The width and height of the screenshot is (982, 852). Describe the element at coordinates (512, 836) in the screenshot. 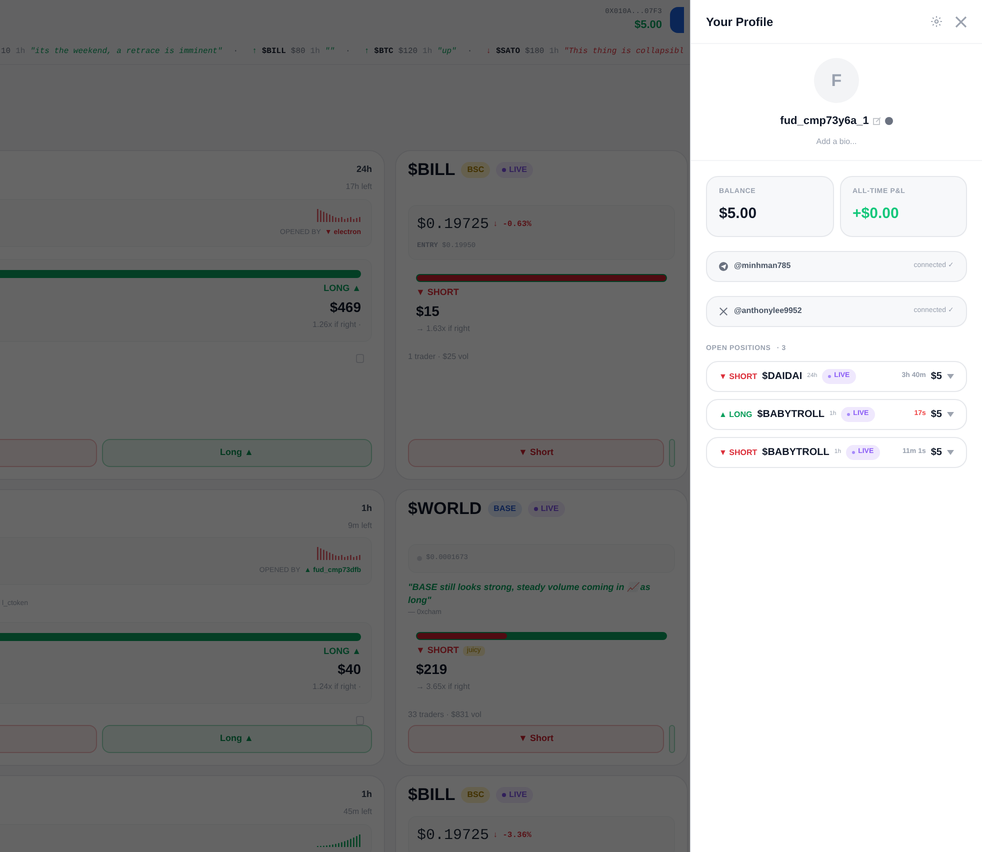

I see `price-change: ↓ -3.36%` at that location.